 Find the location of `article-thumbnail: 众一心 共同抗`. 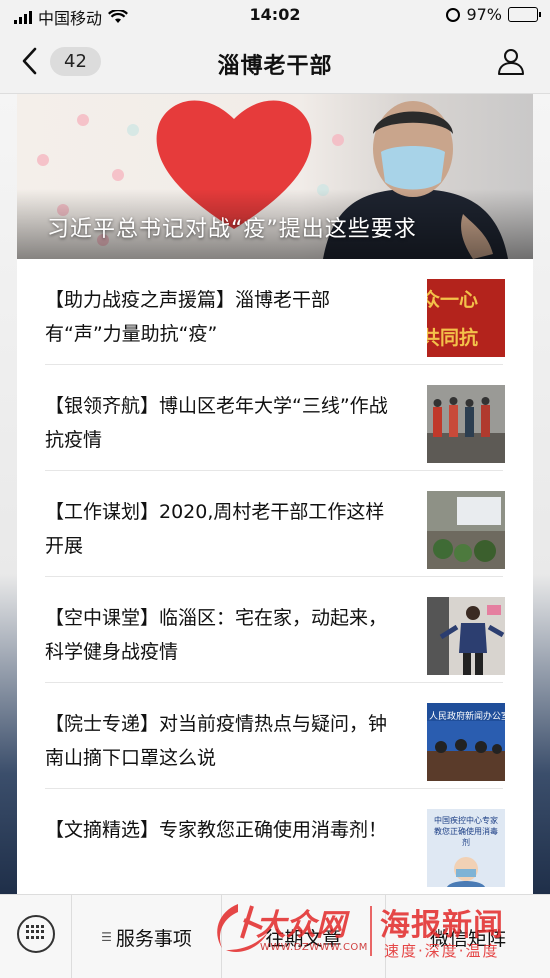

article-thumbnail: 众一心 共同抗 is located at coordinates (466, 318).